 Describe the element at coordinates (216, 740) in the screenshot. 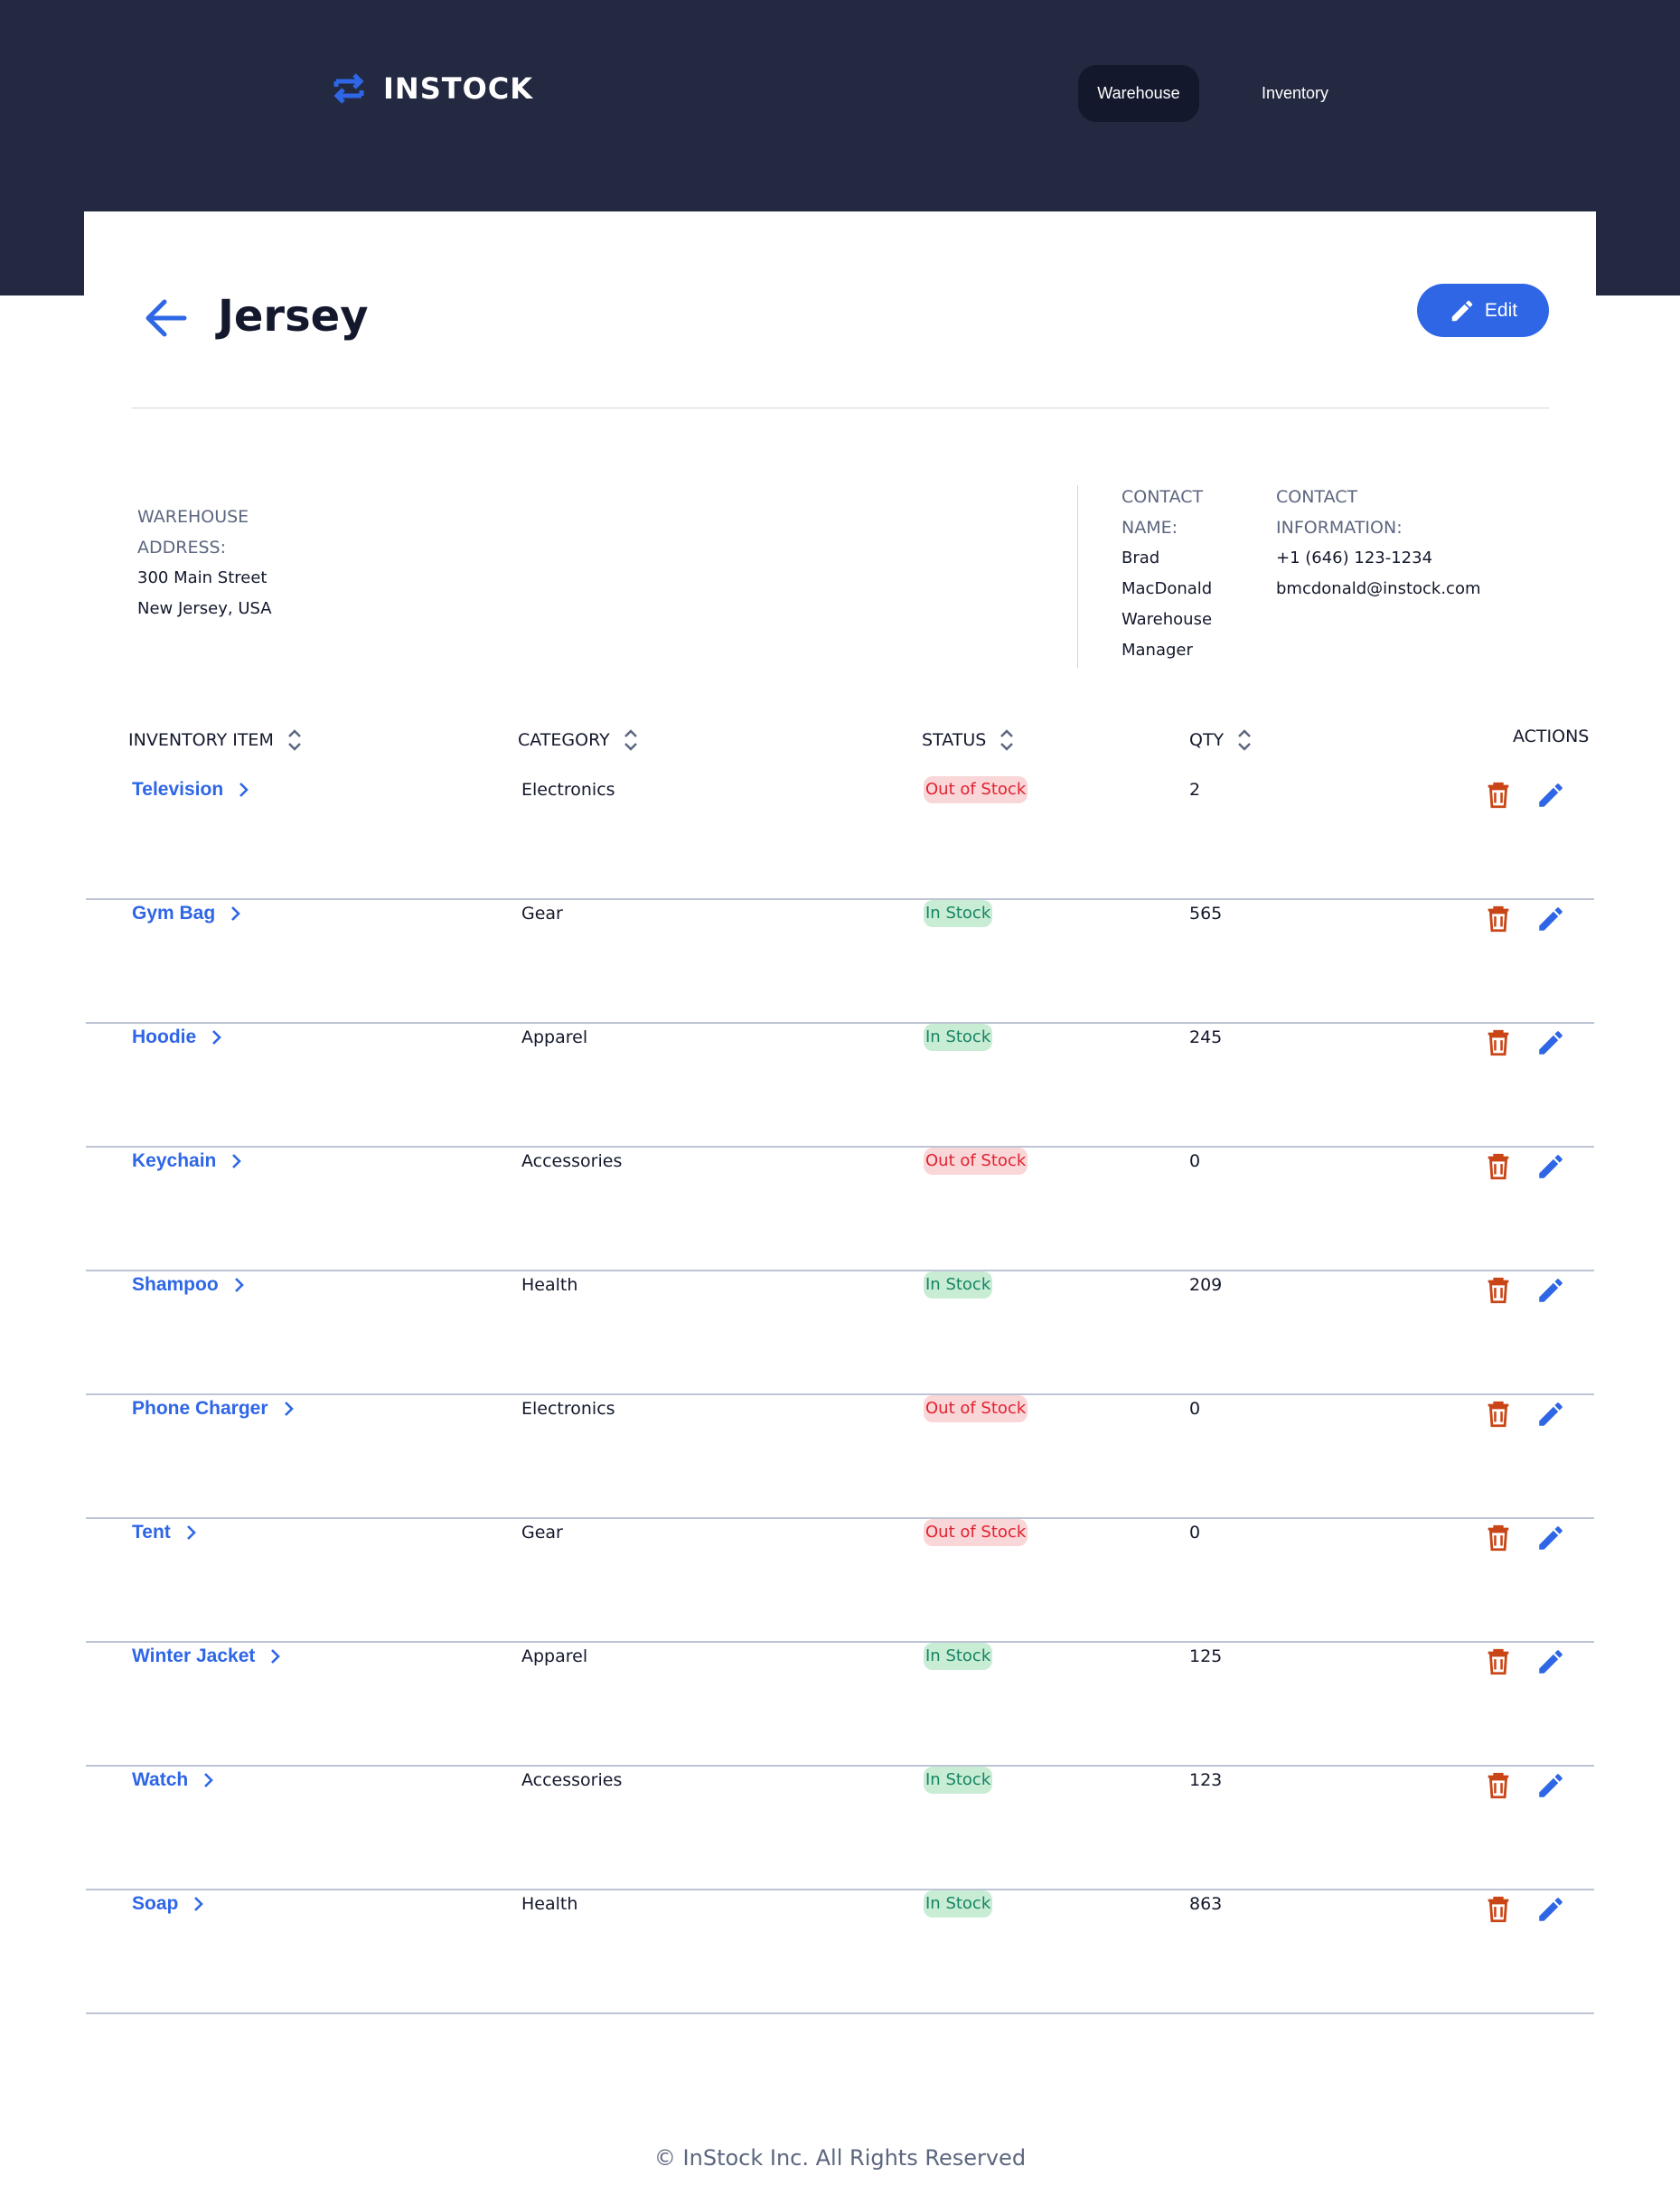

I see `header-inventory-item: INVENTORY ITEM` at that location.